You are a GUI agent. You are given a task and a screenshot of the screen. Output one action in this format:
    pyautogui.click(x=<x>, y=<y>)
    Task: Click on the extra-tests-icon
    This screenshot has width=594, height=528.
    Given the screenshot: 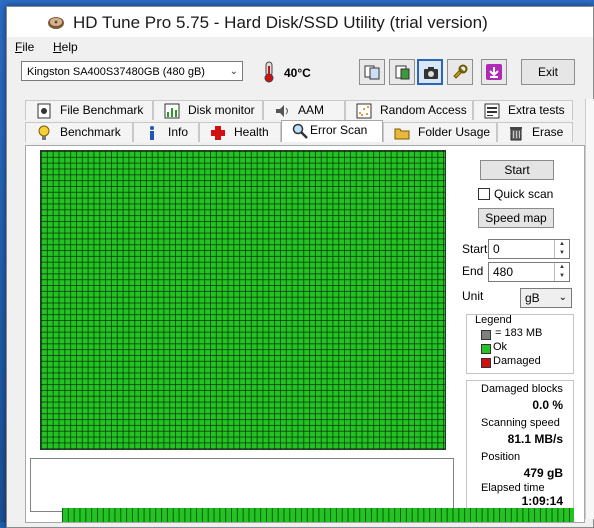 What is the action you would take?
    pyautogui.click(x=492, y=111)
    